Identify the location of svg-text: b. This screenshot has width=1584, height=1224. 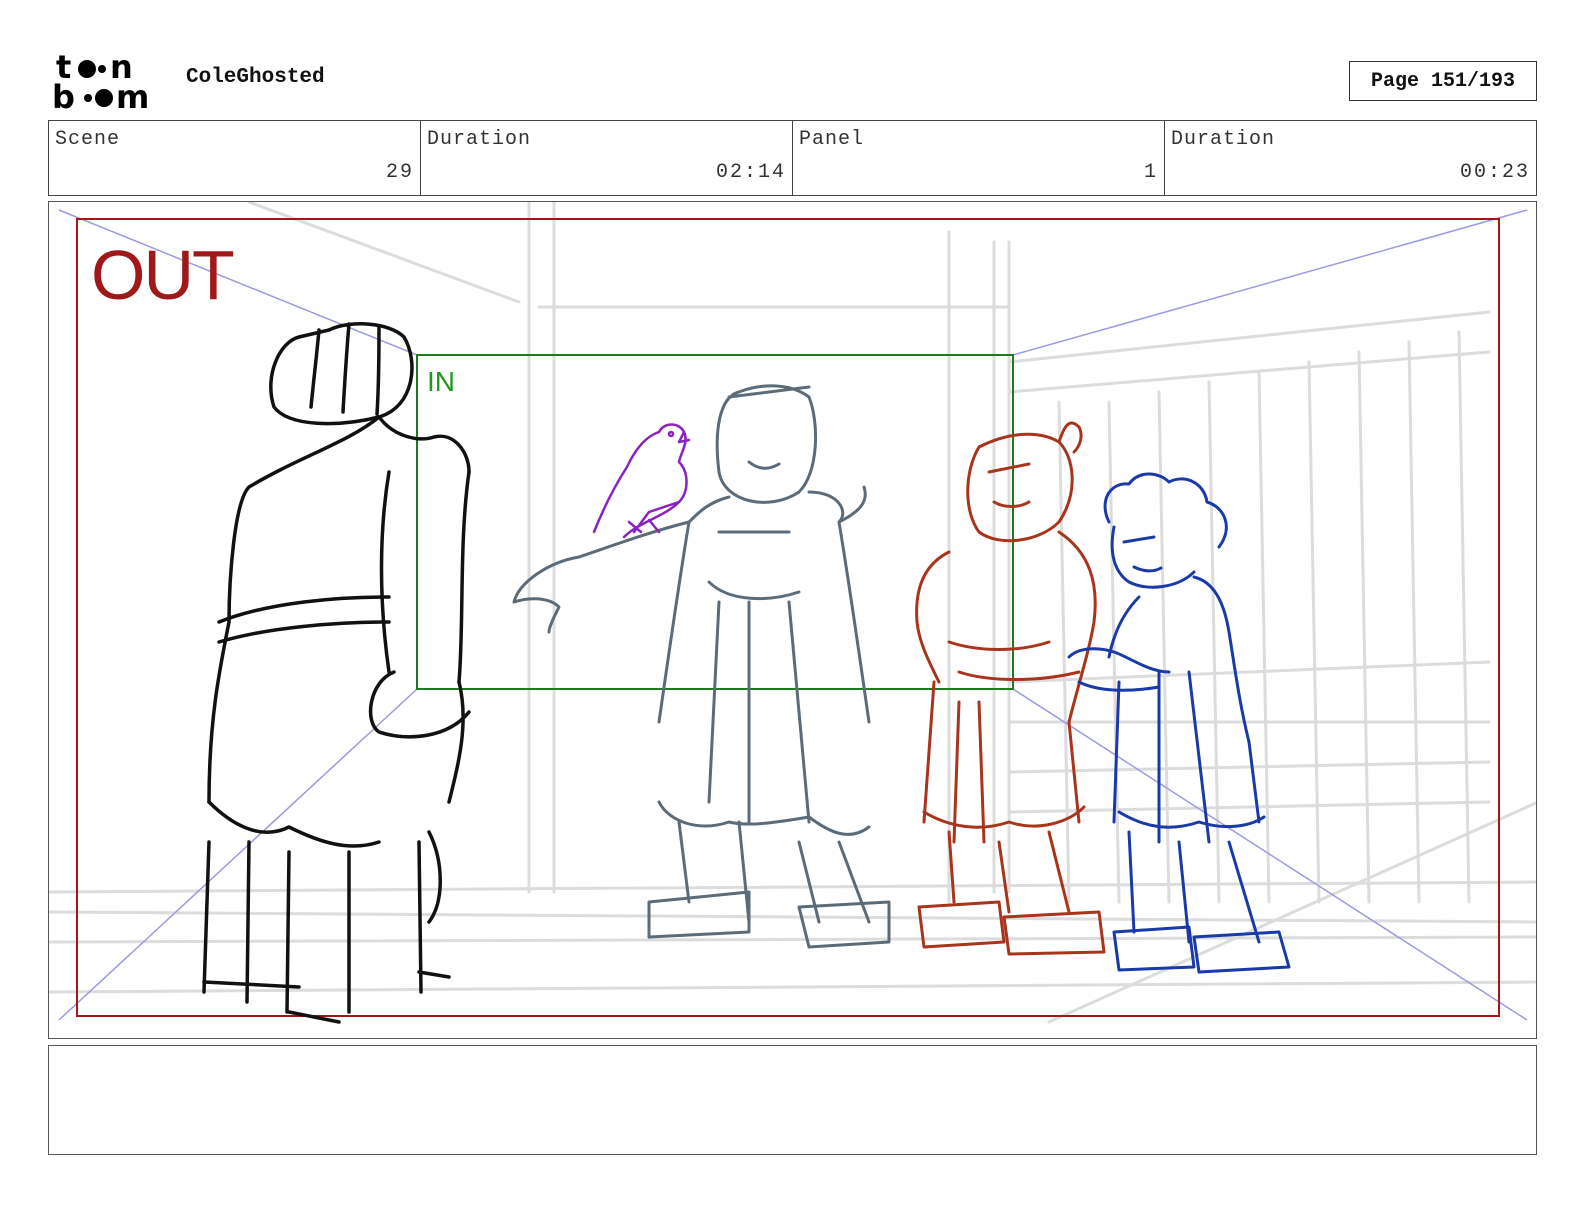
(63, 95).